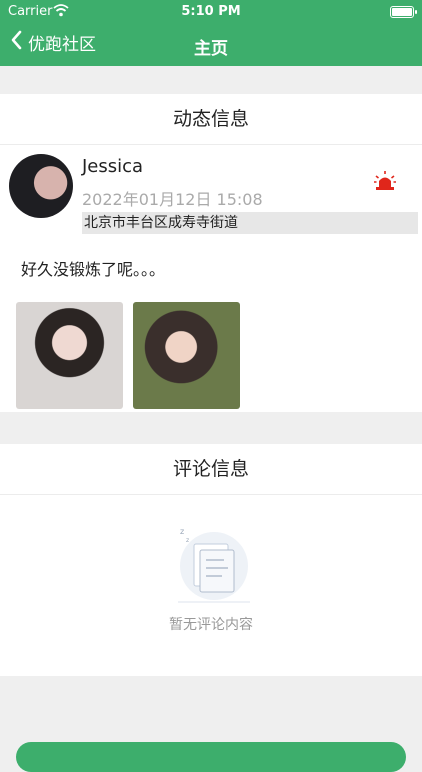  What do you see at coordinates (250, 223) in the screenshot?
I see `post-location: 北京市丰台区成寿寺街道` at bounding box center [250, 223].